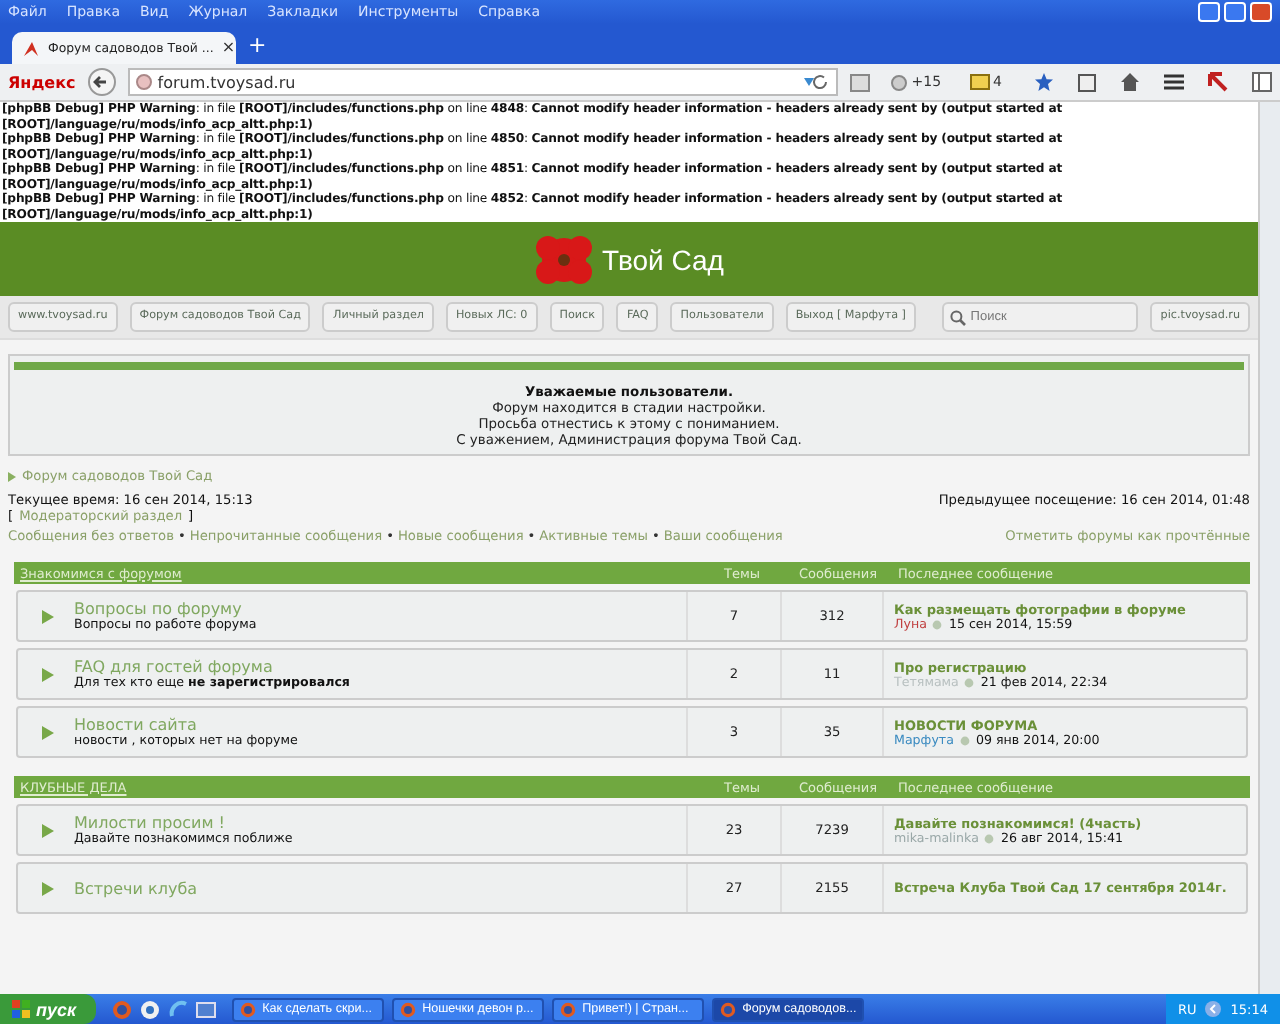 This screenshot has height=1024, width=1280. Describe the element at coordinates (815, 82) in the screenshot. I see `reload-icon` at that location.